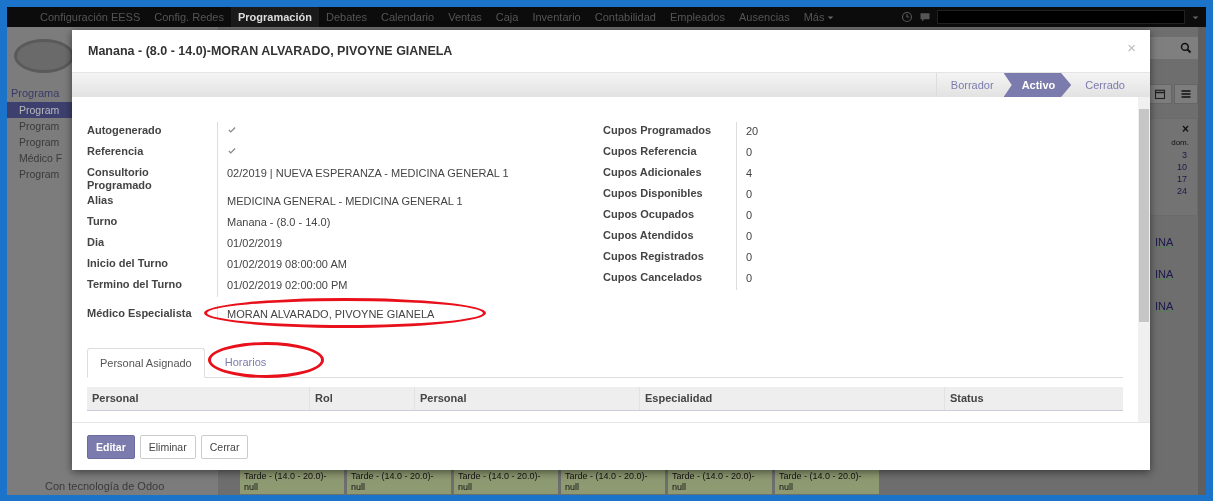 Image resolution: width=1213 pixels, height=501 pixels. What do you see at coordinates (1185, 191) in the screenshot?
I see `day-number: 24` at bounding box center [1185, 191].